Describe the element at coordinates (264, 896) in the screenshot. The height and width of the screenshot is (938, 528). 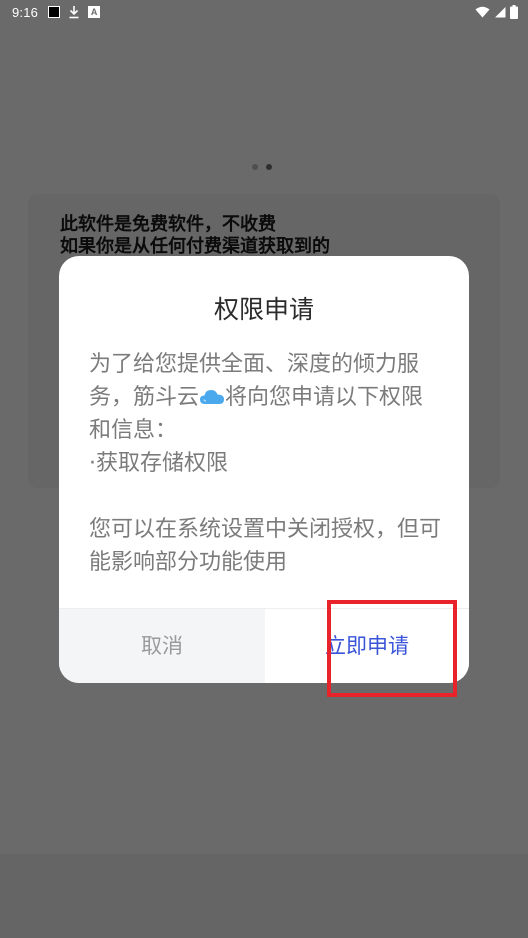
I see `bottom-area` at that location.